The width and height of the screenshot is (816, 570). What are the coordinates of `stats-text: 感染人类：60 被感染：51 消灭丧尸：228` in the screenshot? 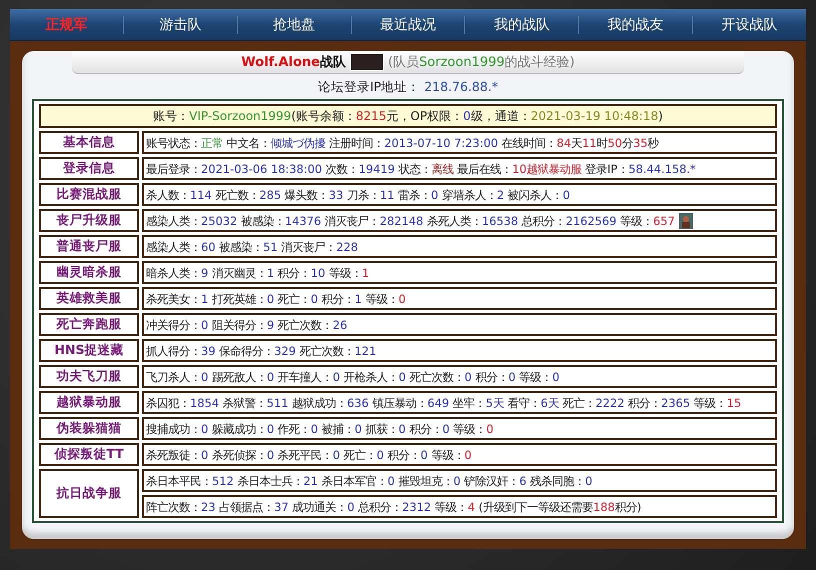 It's located at (252, 246).